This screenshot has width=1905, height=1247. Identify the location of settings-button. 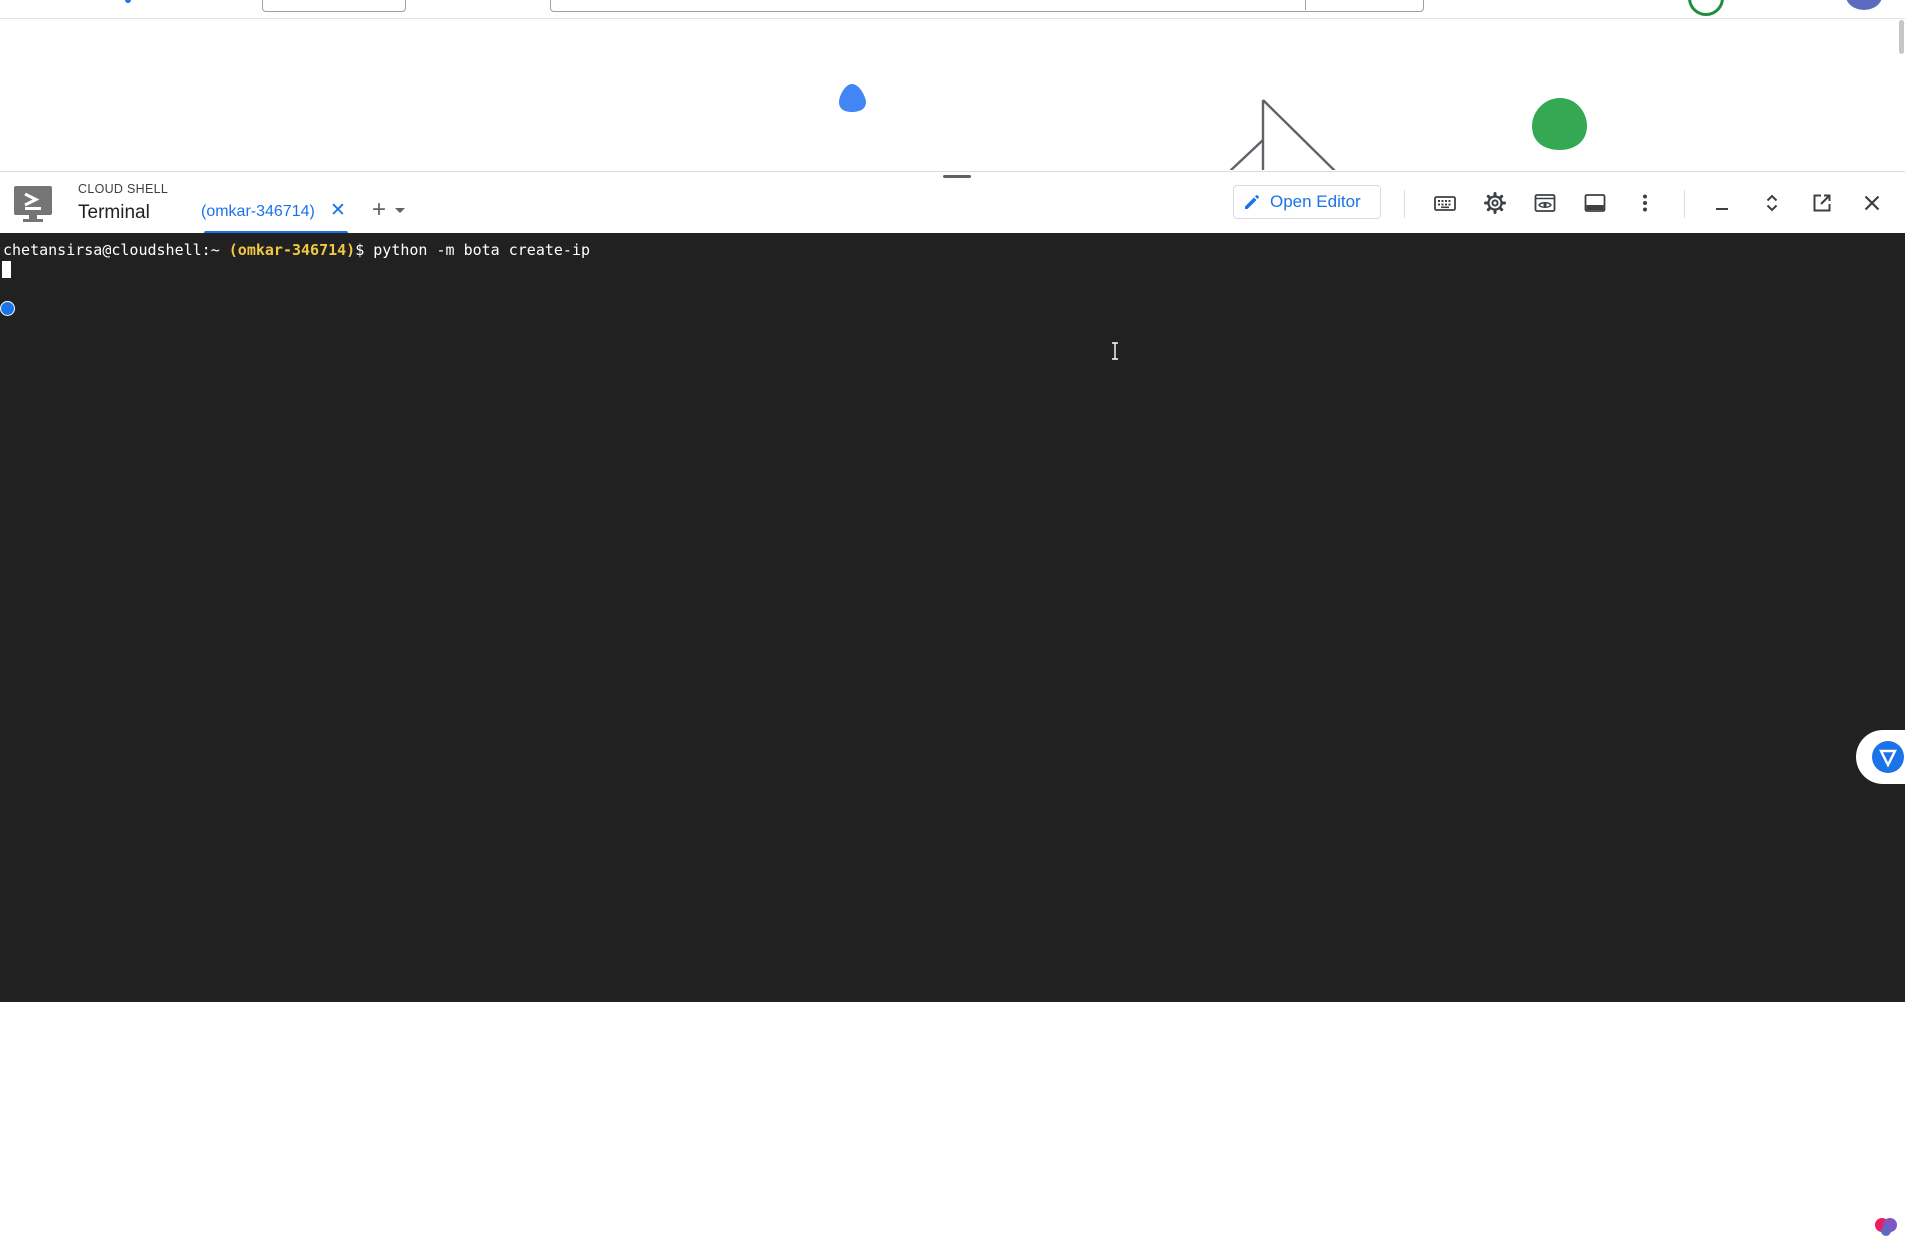
(1495, 203).